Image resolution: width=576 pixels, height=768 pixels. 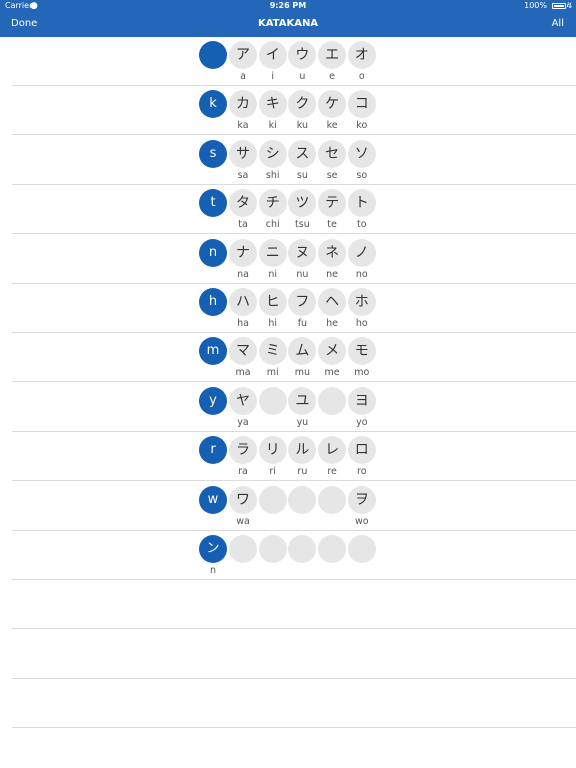 What do you see at coordinates (362, 373) in the screenshot?
I see `romaji-label: mo` at bounding box center [362, 373].